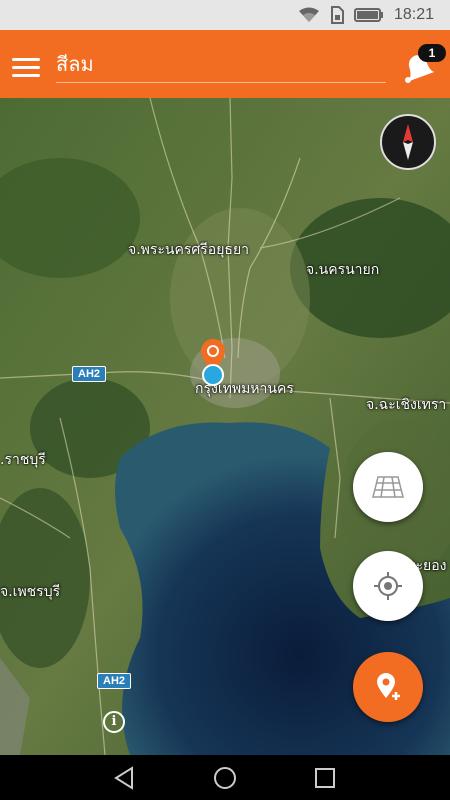 The width and height of the screenshot is (450, 800). I want to click on label-nakhon-nayok: จ.นครนายก, so click(343, 270).